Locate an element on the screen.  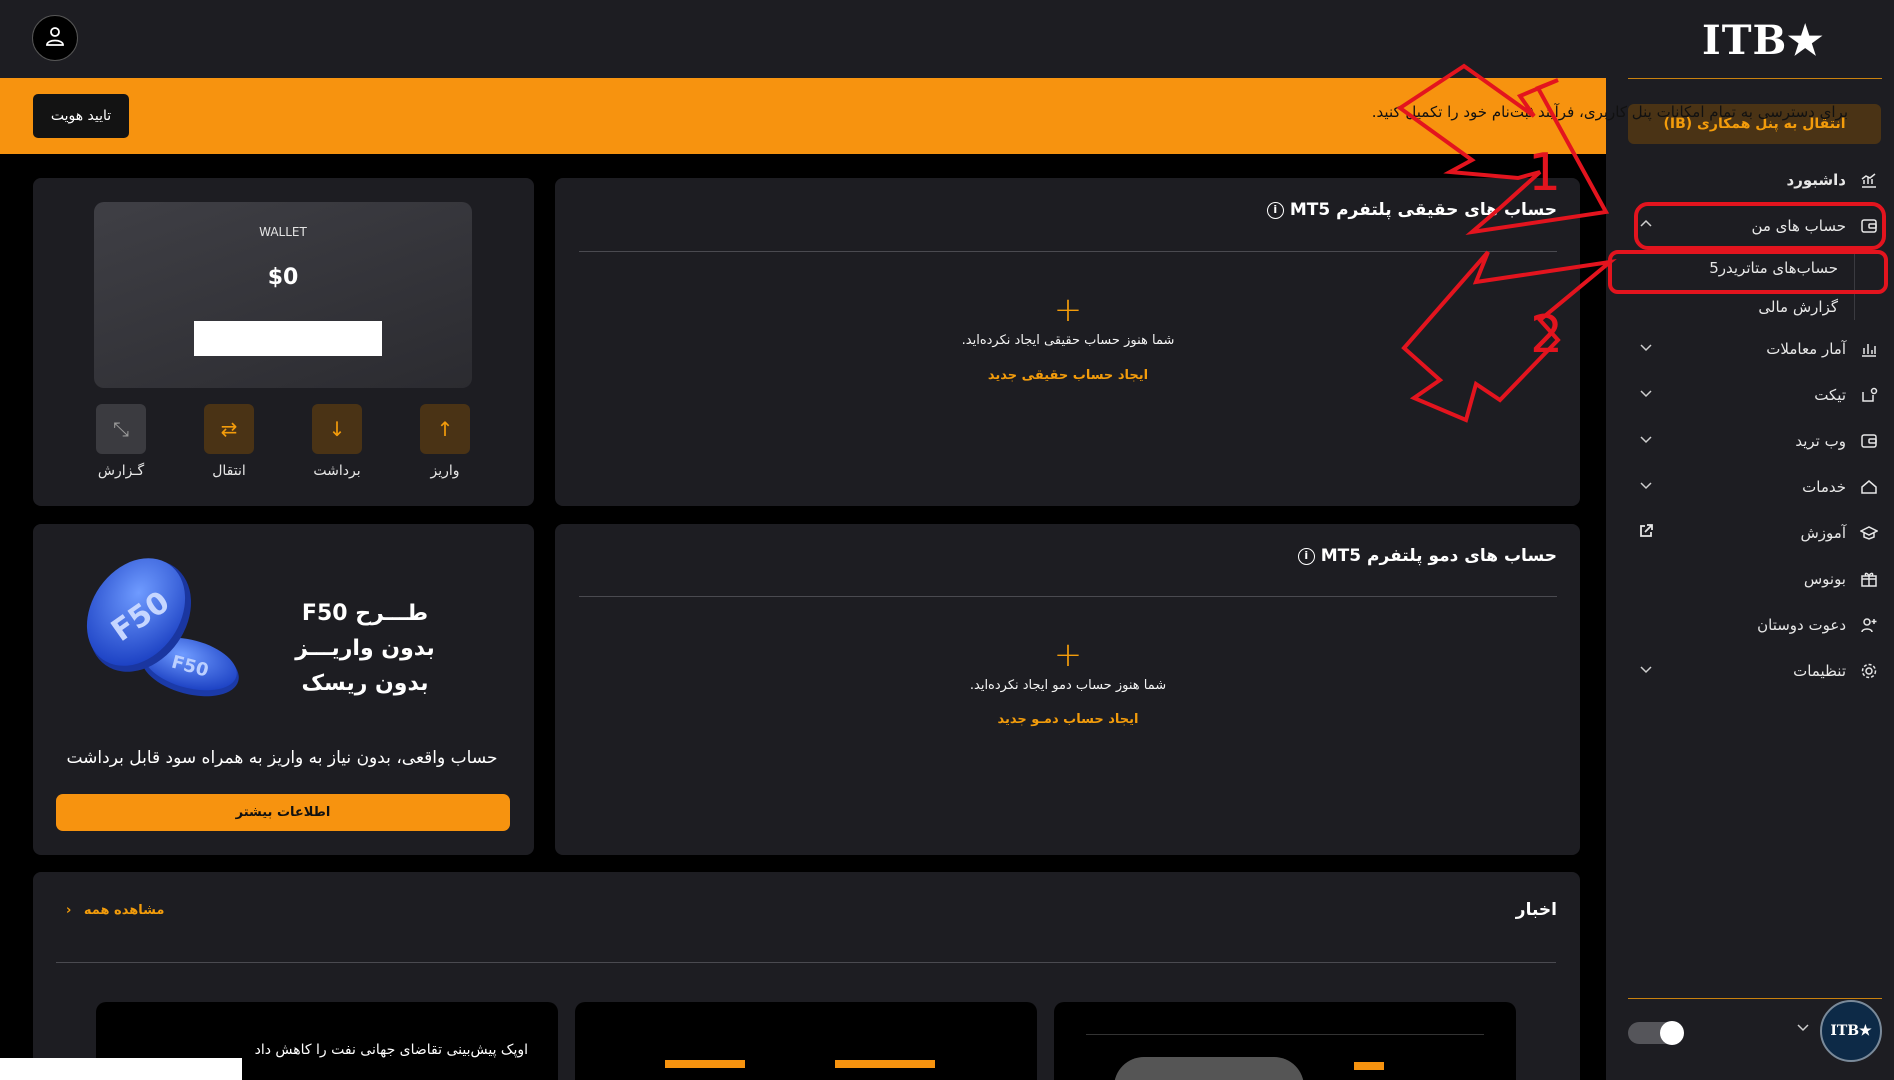
sidebar-subitem-financial-report: گزارش مالی is located at coordinates (1758, 307).